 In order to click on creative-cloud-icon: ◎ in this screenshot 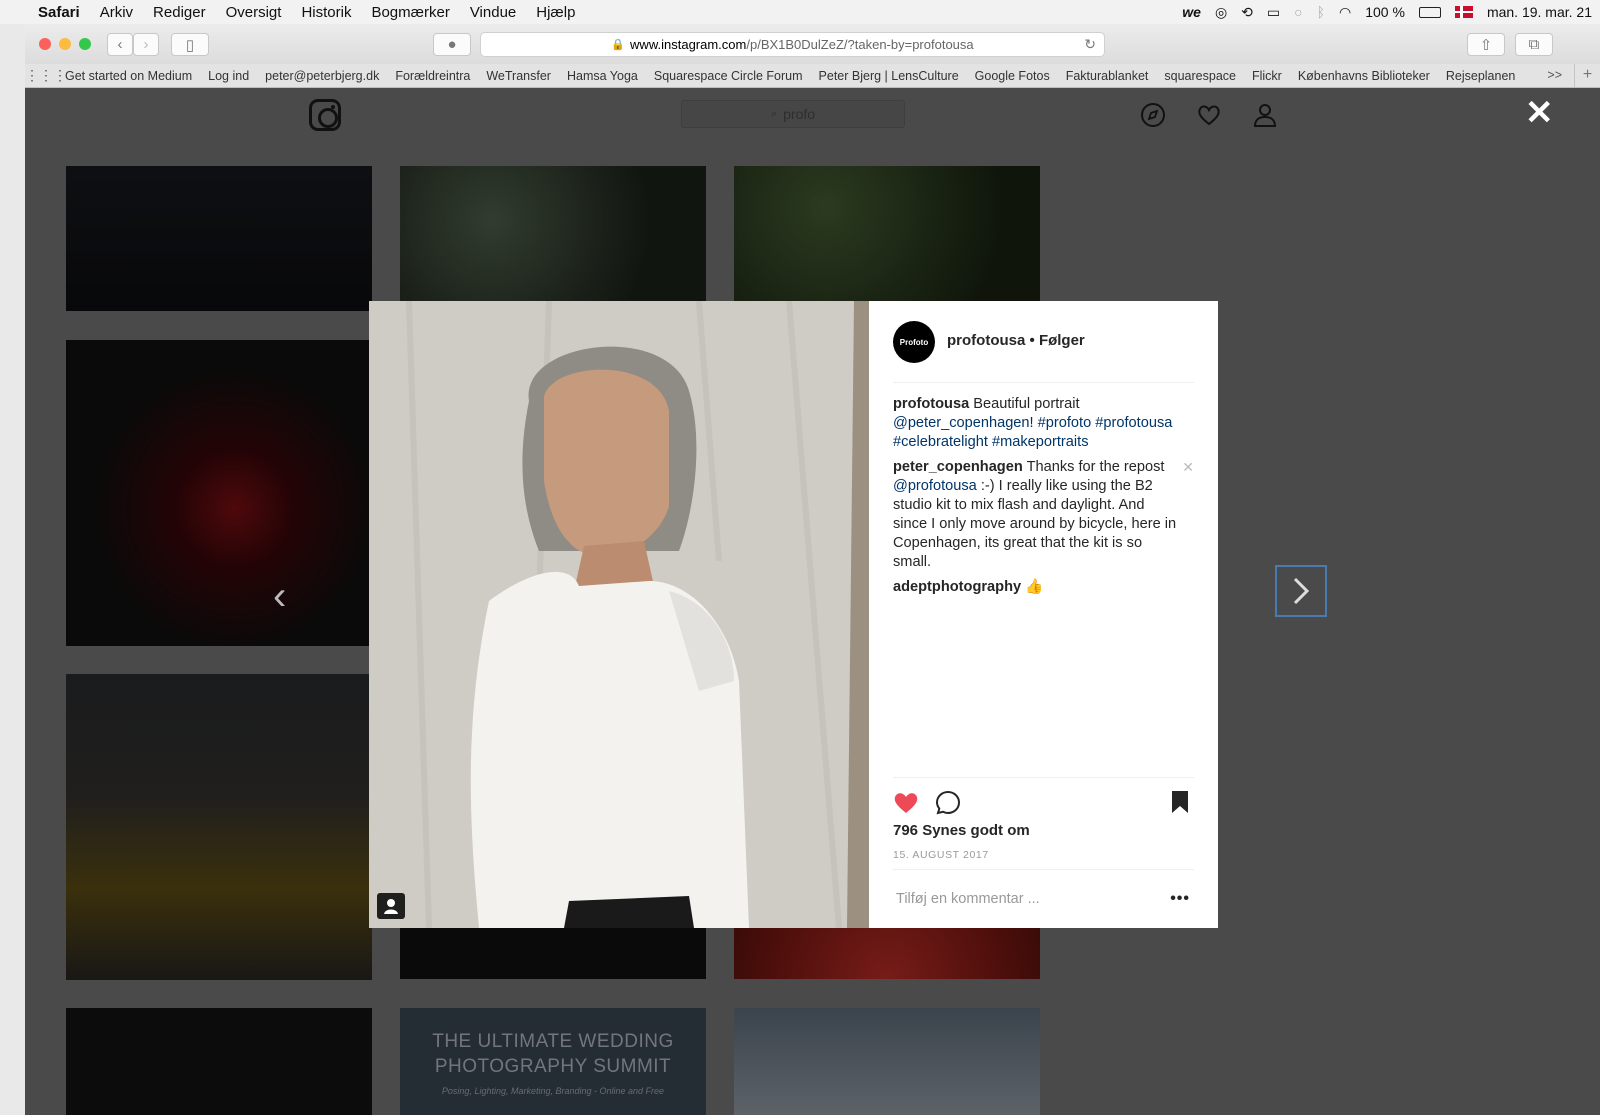, I will do `click(1221, 12)`.